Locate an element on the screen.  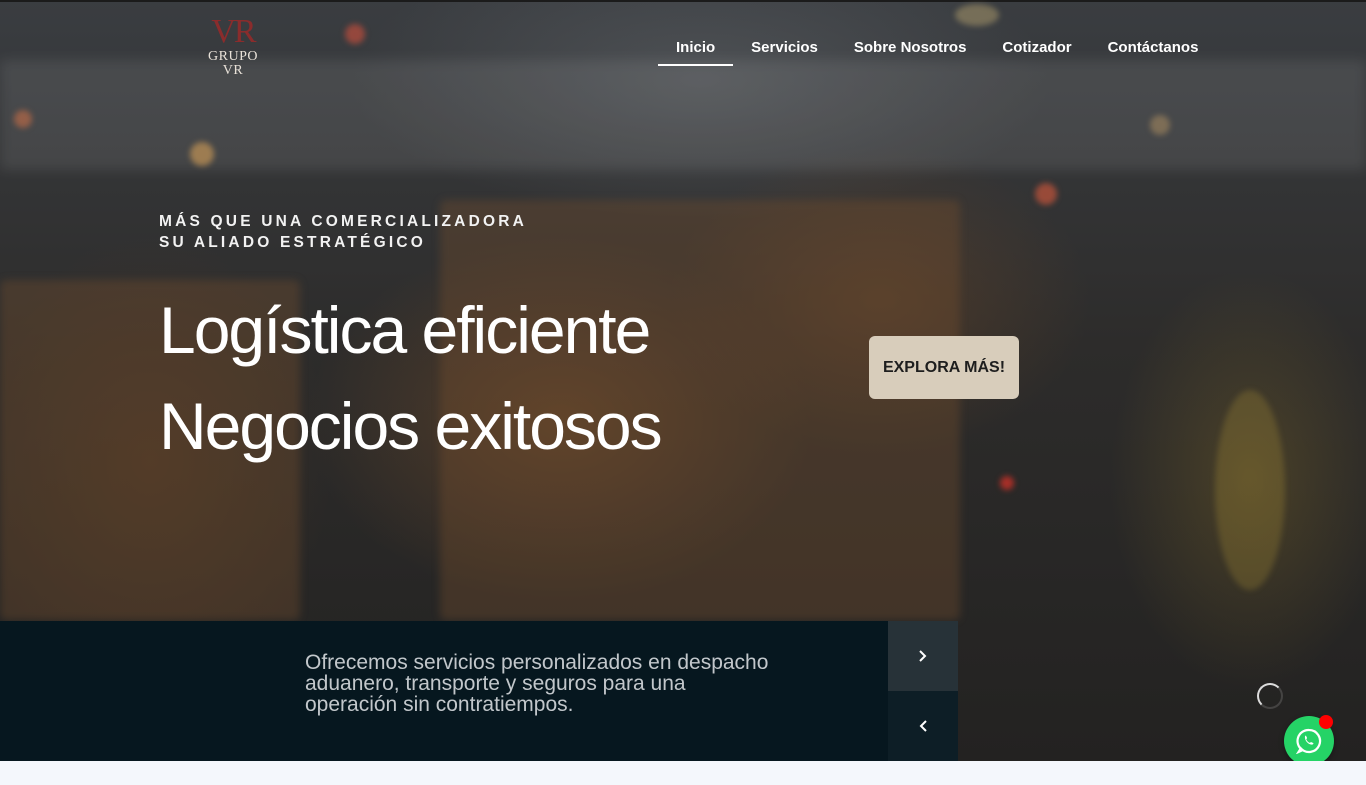
hero-eyebrow-line-1: MÁS QUE UNA COMERCIALIZADORA is located at coordinates (343, 221).